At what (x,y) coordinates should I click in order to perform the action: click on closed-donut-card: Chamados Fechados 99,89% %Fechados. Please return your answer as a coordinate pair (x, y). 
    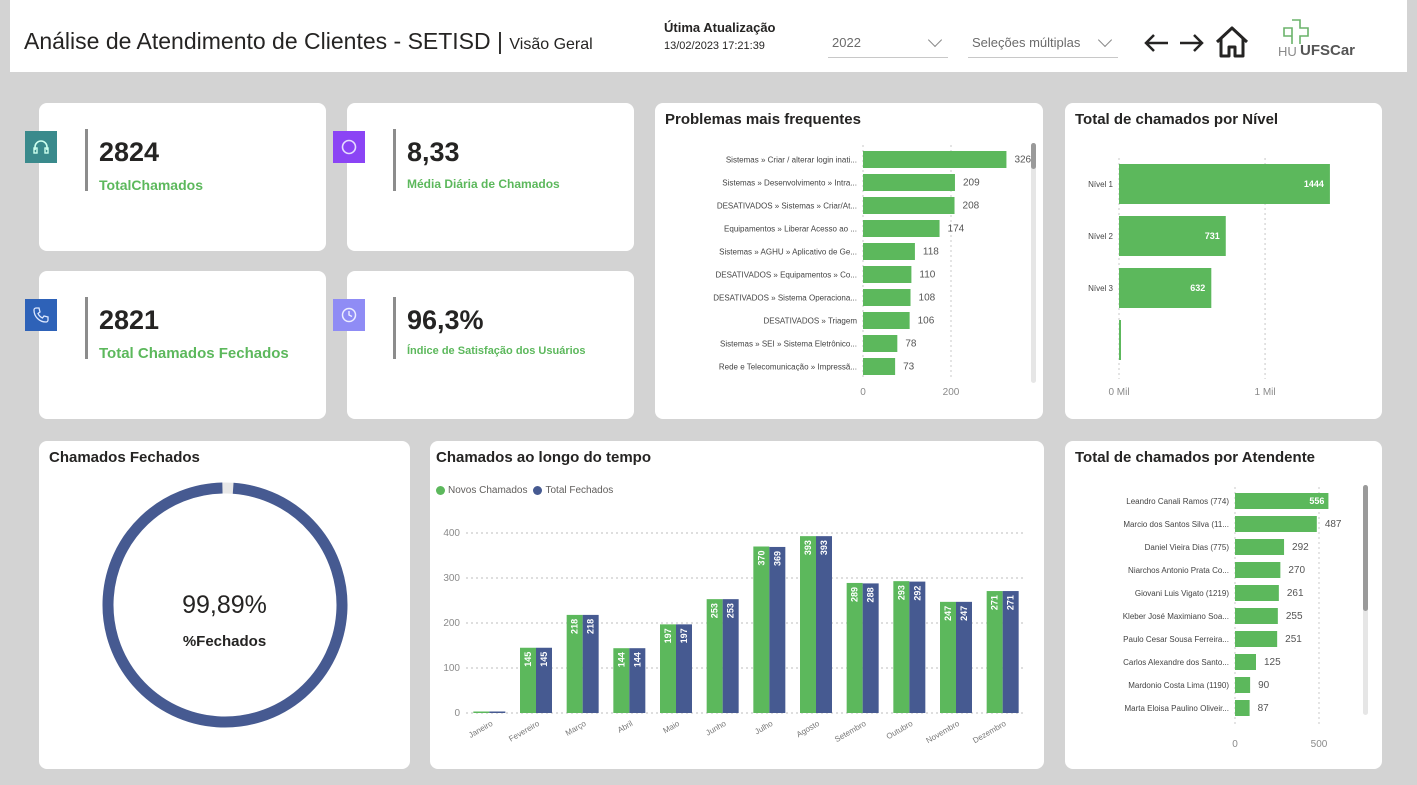
    Looking at the image, I should click on (224, 605).